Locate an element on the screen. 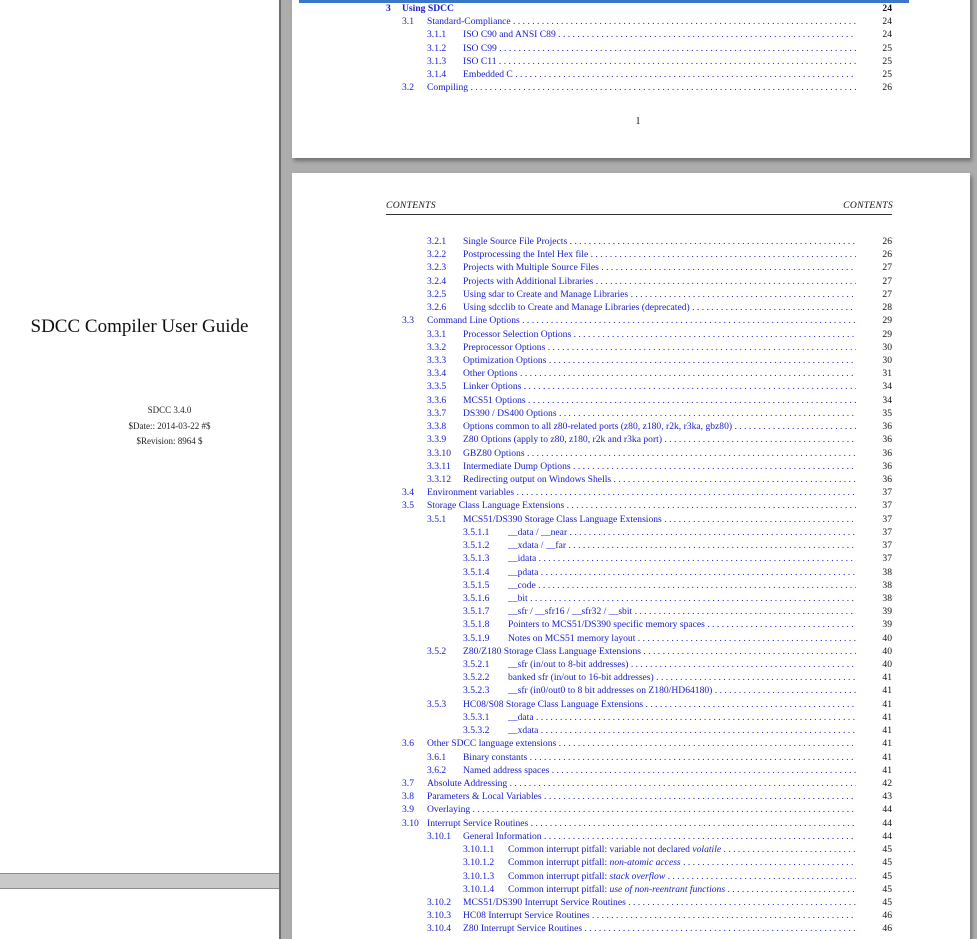 The image size is (977, 939). toc-entry: 3 Using SDCC 24 is located at coordinates (639, 8).